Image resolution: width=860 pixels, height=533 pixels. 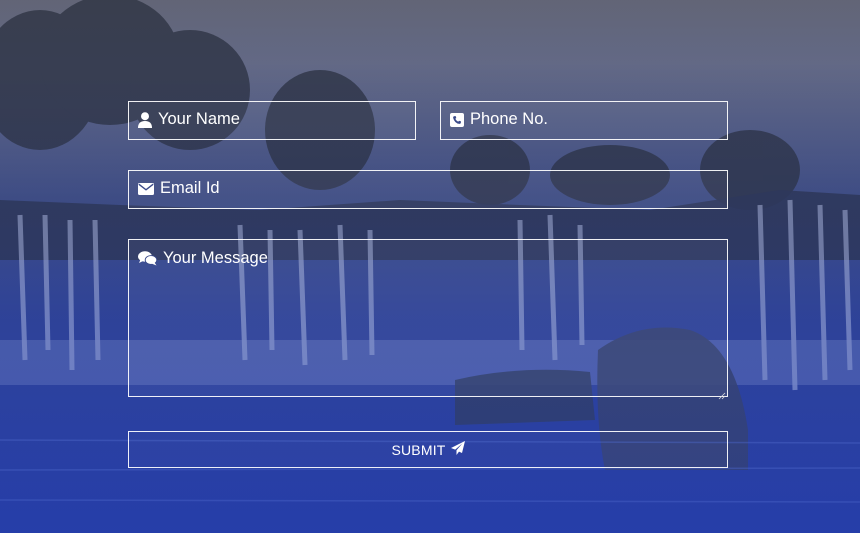 I want to click on phone-placeholder: Phone No., so click(x=499, y=119).